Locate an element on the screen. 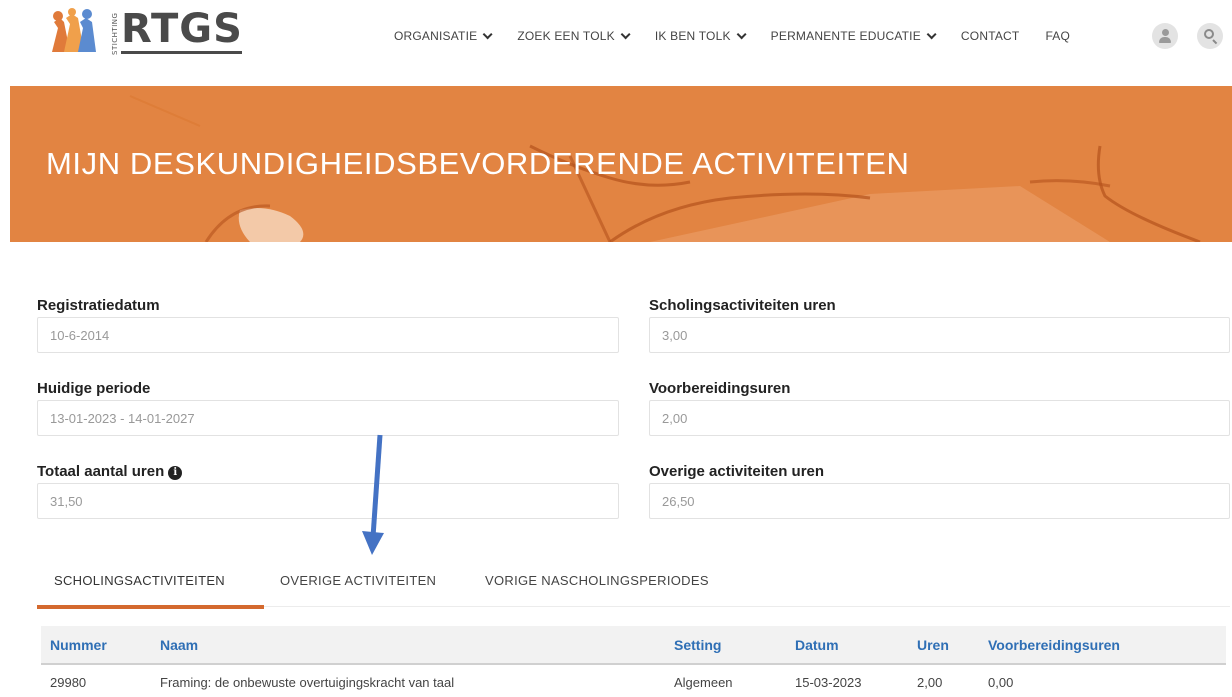 This screenshot has width=1232, height=697. nav-item-contact: CONTACT is located at coordinates (990, 36).